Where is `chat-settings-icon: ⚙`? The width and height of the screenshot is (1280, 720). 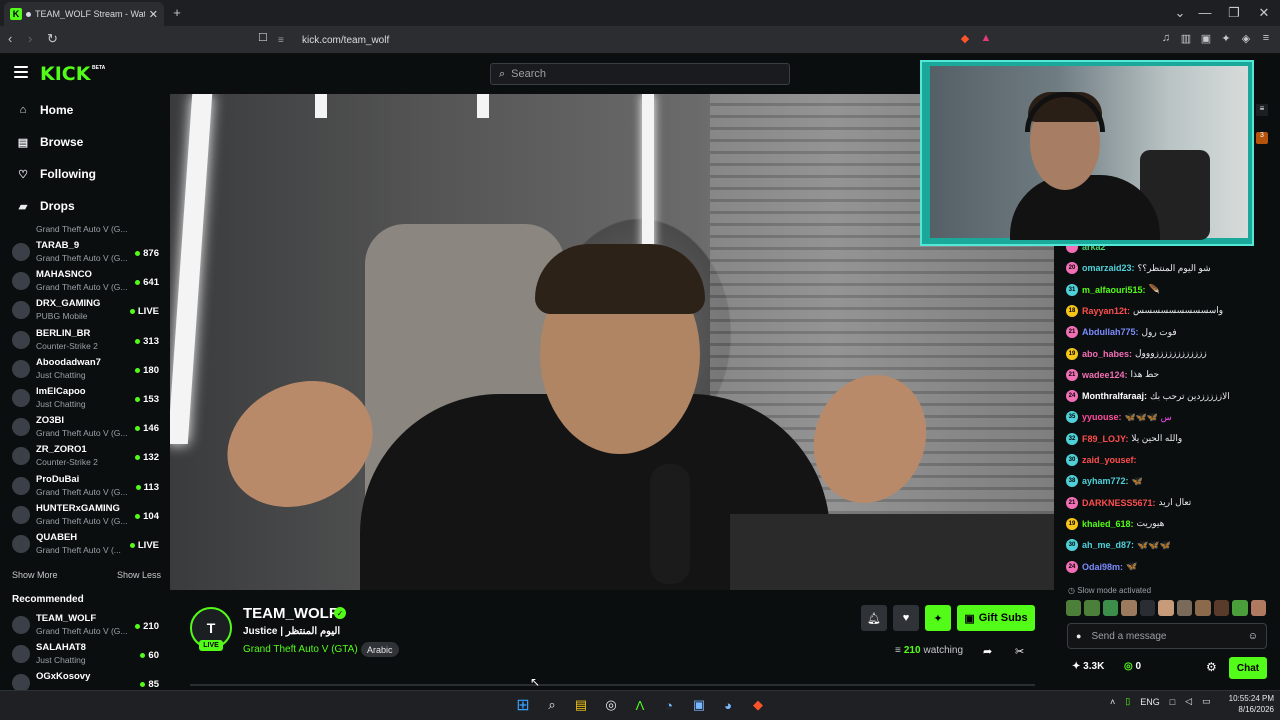
chat-settings-icon: ⚙ is located at coordinates (1211, 667).